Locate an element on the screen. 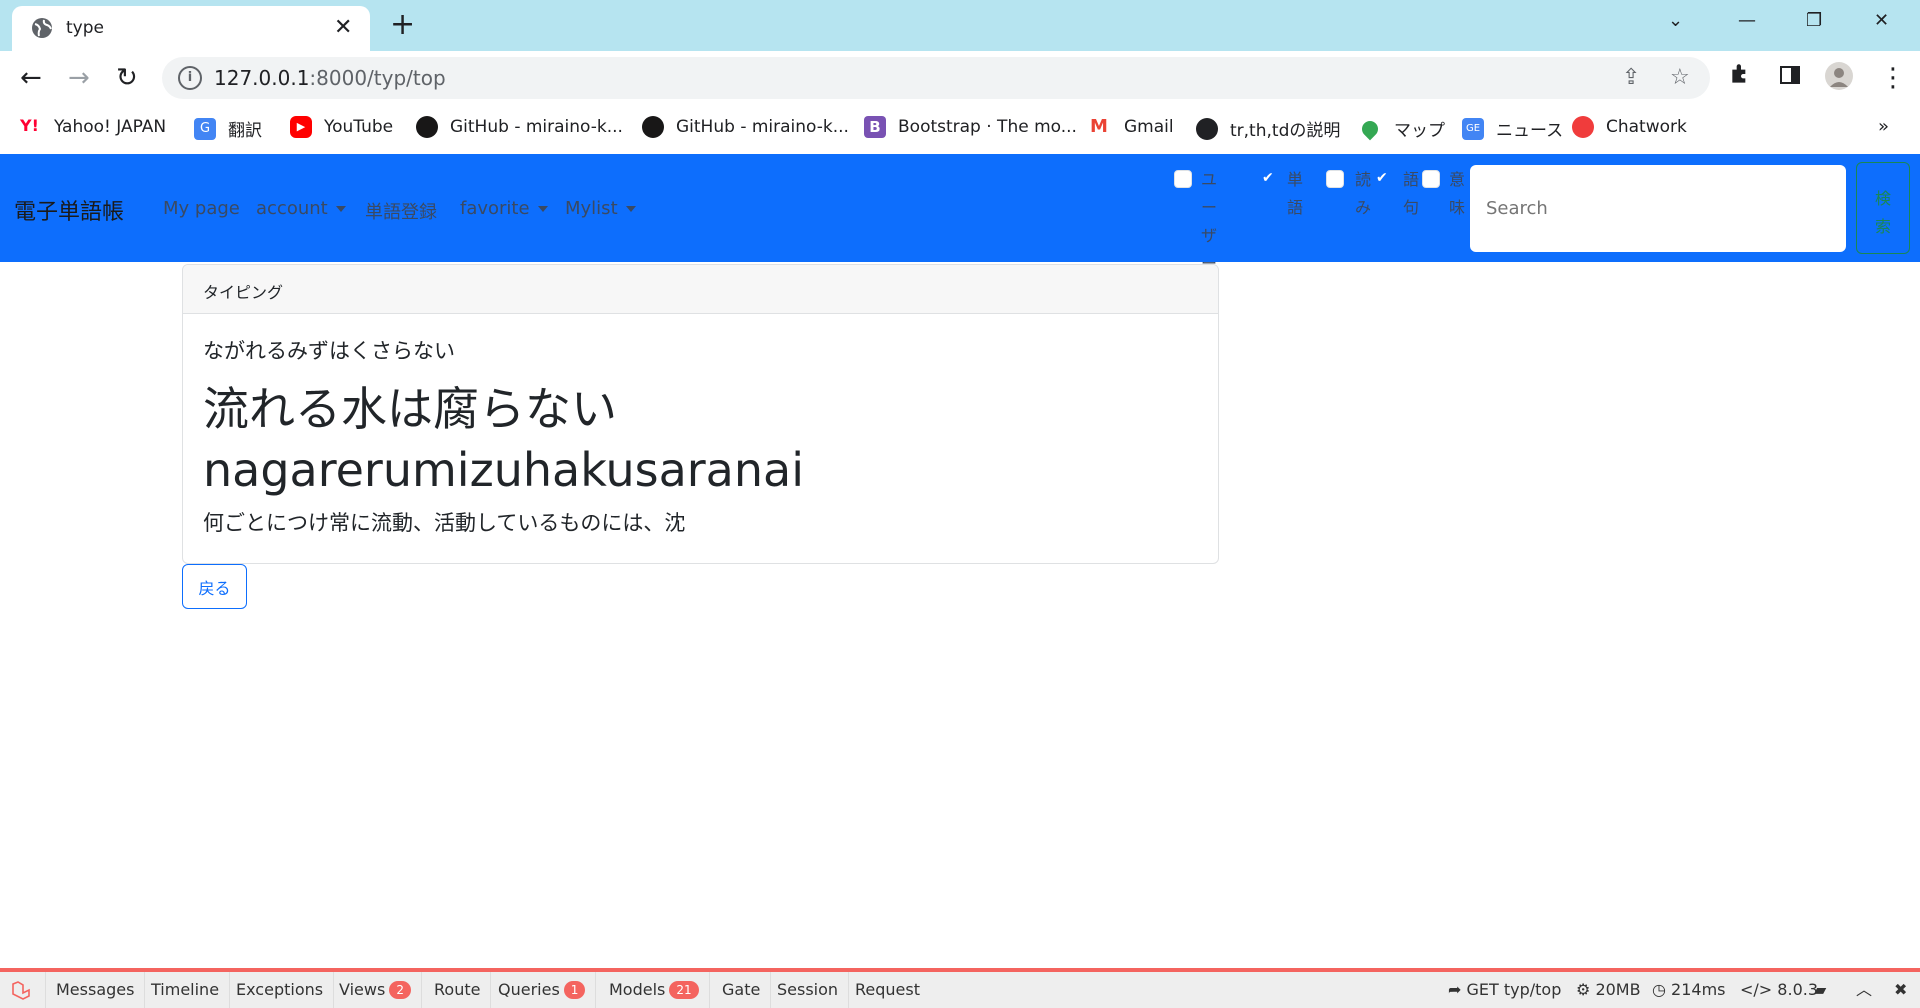  debugbar-close-icon: ✖ is located at coordinates (1900, 990).